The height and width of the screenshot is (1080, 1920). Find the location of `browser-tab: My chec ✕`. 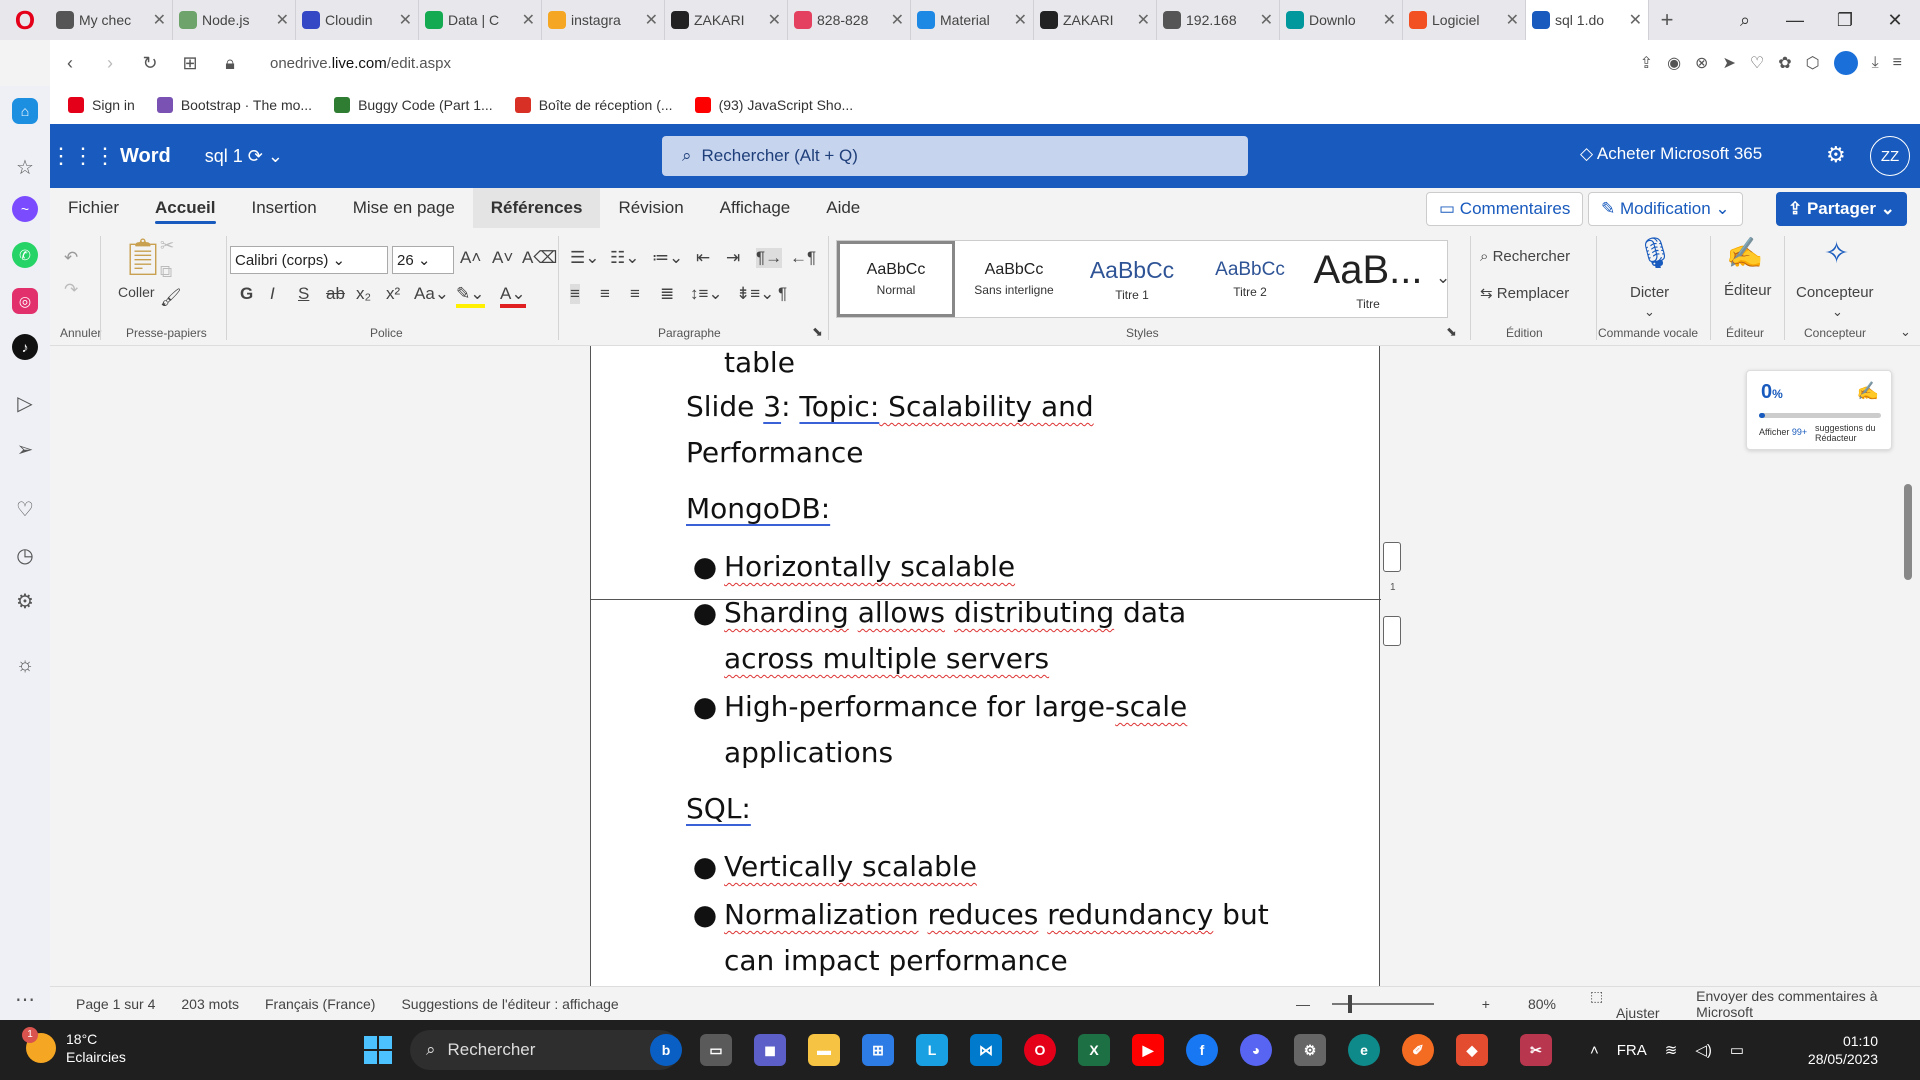

browser-tab: My chec ✕ is located at coordinates (111, 20).